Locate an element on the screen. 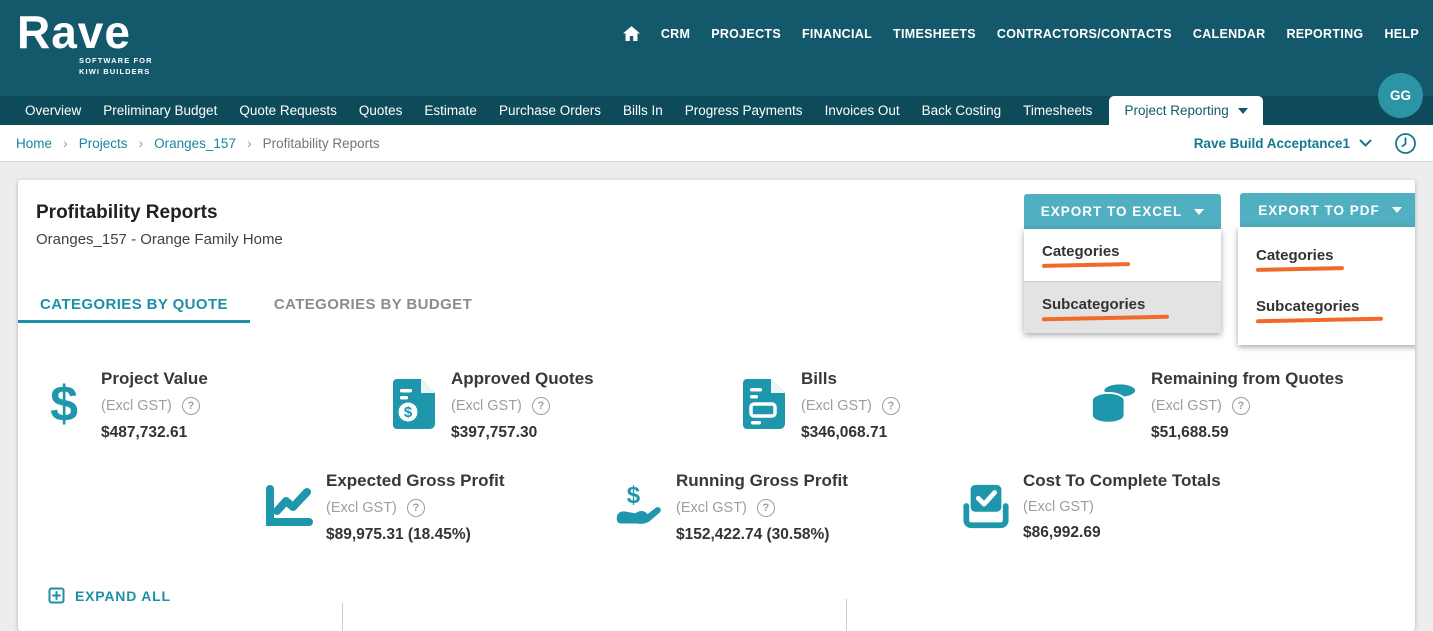 Image resolution: width=1433 pixels, height=631 pixels. top-nav-help: HELP is located at coordinates (1401, 34).